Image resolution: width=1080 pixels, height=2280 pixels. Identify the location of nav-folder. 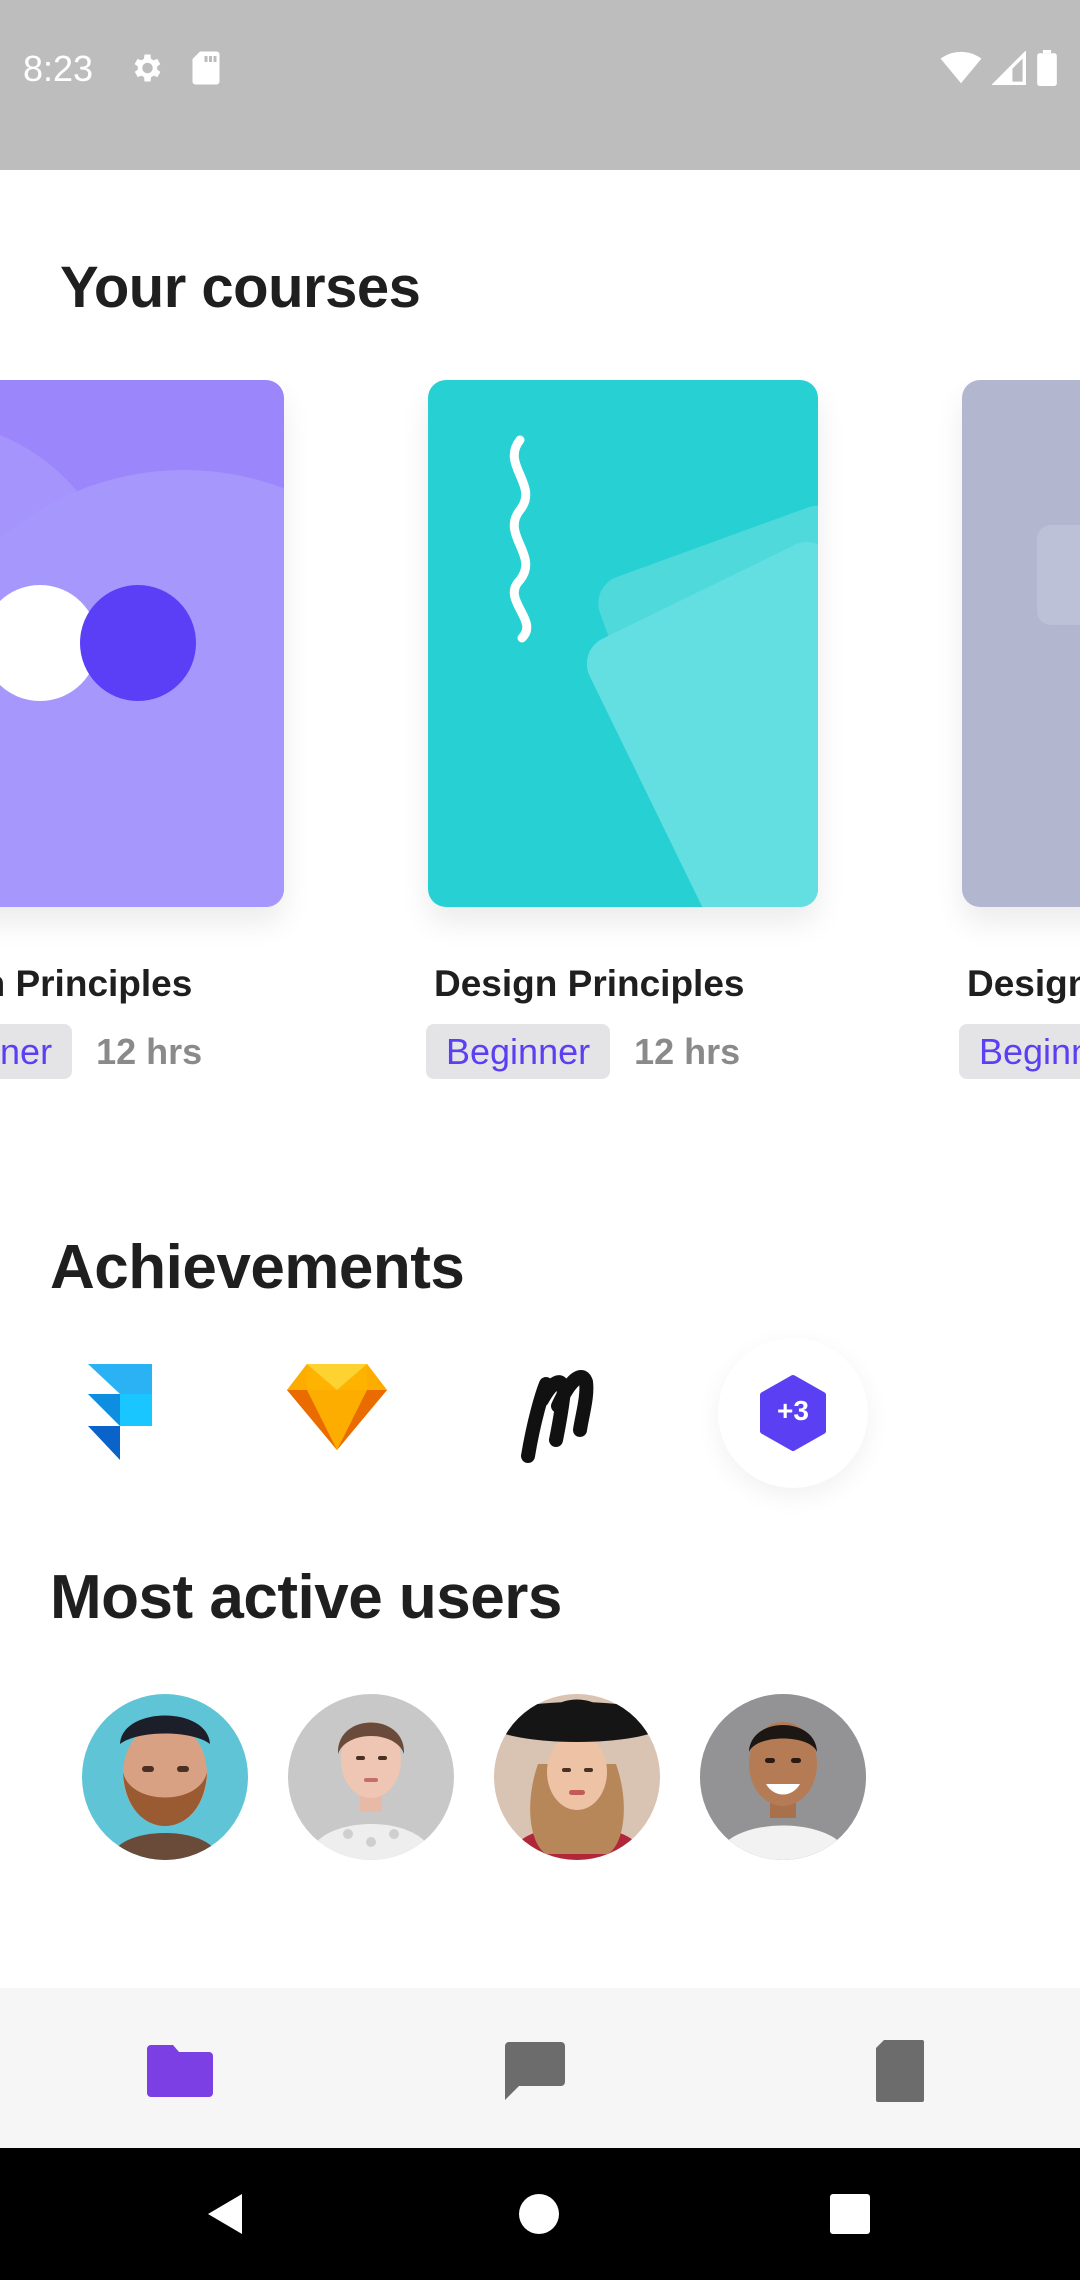
(180, 2071).